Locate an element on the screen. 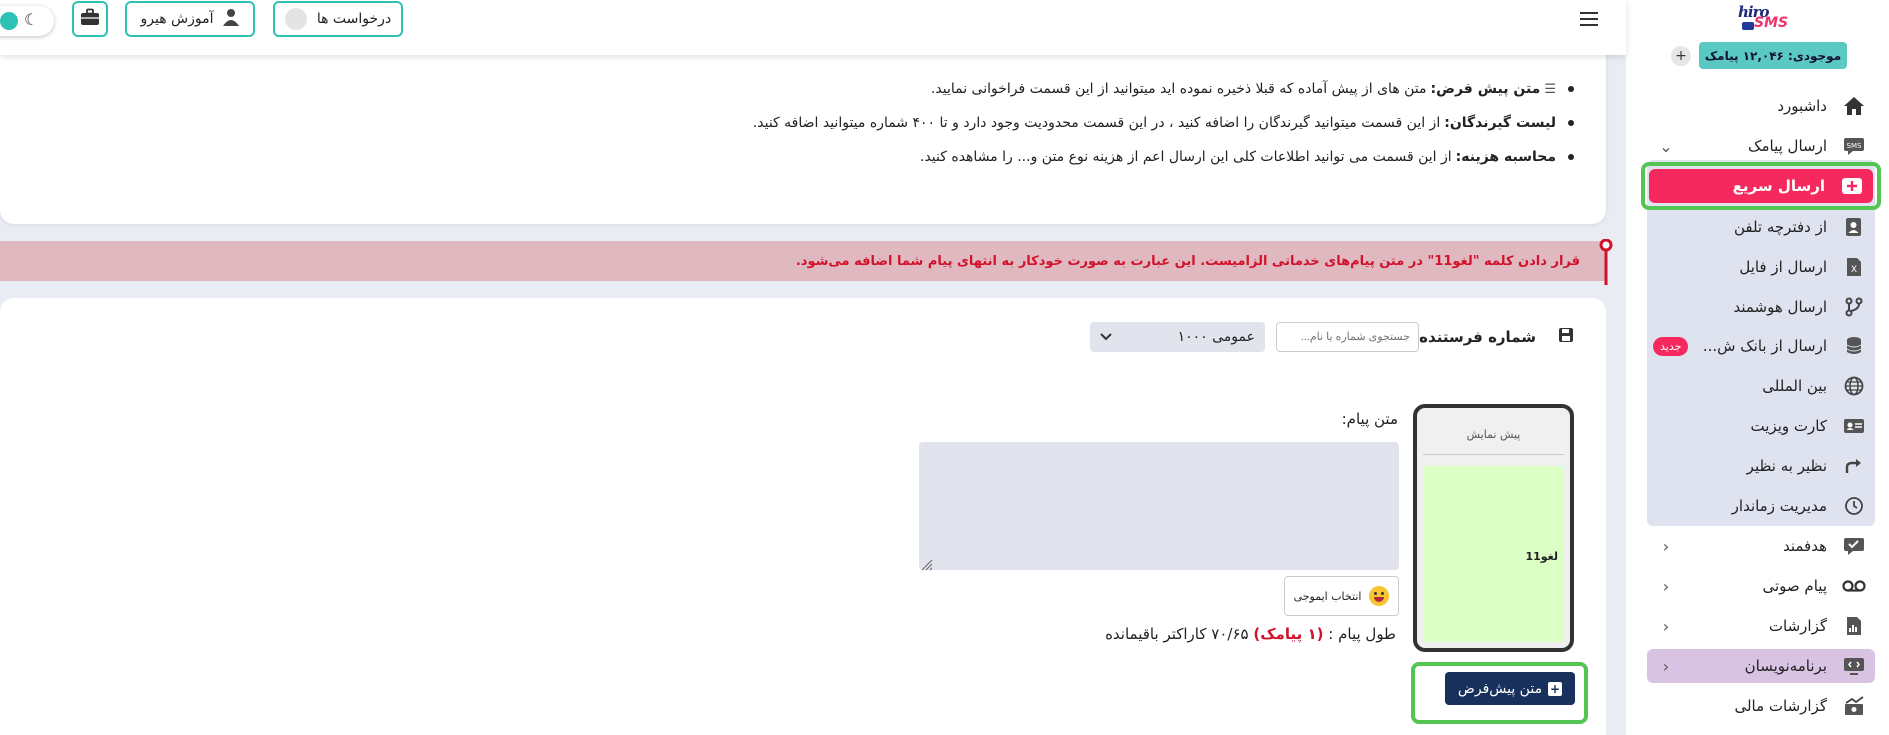 Image resolution: width=1889 pixels, height=735 pixels. sidebar-item-send-from-bank: ارسال از بانک ش... جدید is located at coordinates (1761, 346).